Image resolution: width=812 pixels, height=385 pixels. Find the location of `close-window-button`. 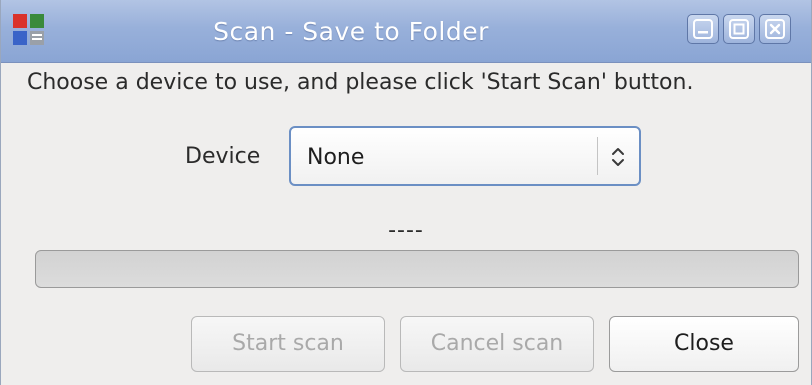

close-window-button is located at coordinates (775, 29).